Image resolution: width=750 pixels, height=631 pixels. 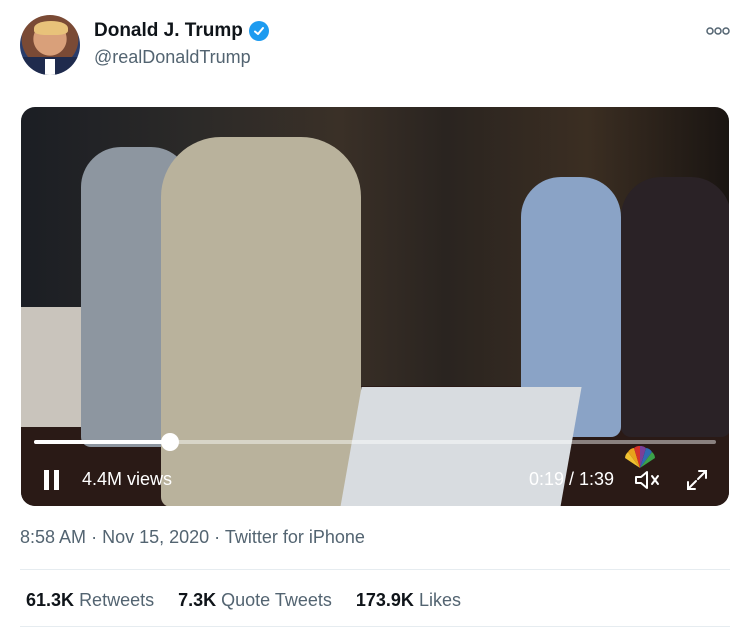 I want to click on author-name: Donald J. Trump, so click(x=168, y=31).